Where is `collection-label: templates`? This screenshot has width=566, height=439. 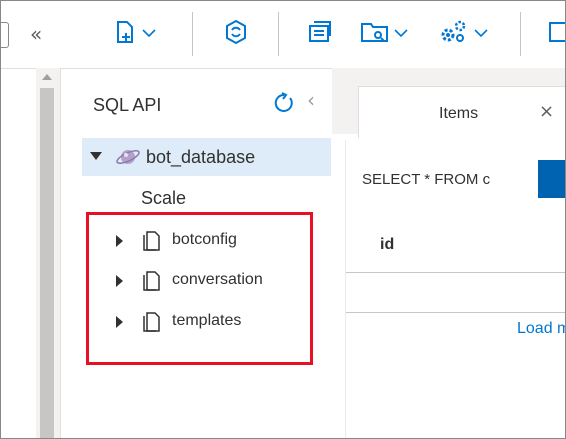
collection-label: templates is located at coordinates (207, 320).